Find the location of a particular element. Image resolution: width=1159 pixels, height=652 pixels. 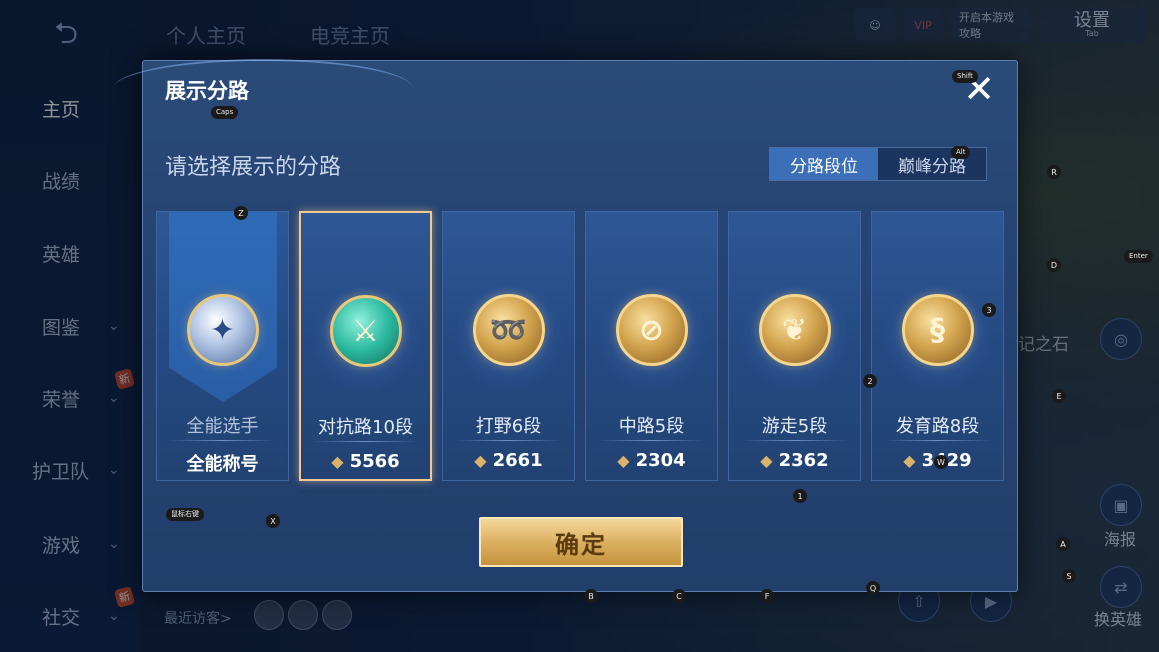

confirm-button: 确定 is located at coordinates (581, 542).